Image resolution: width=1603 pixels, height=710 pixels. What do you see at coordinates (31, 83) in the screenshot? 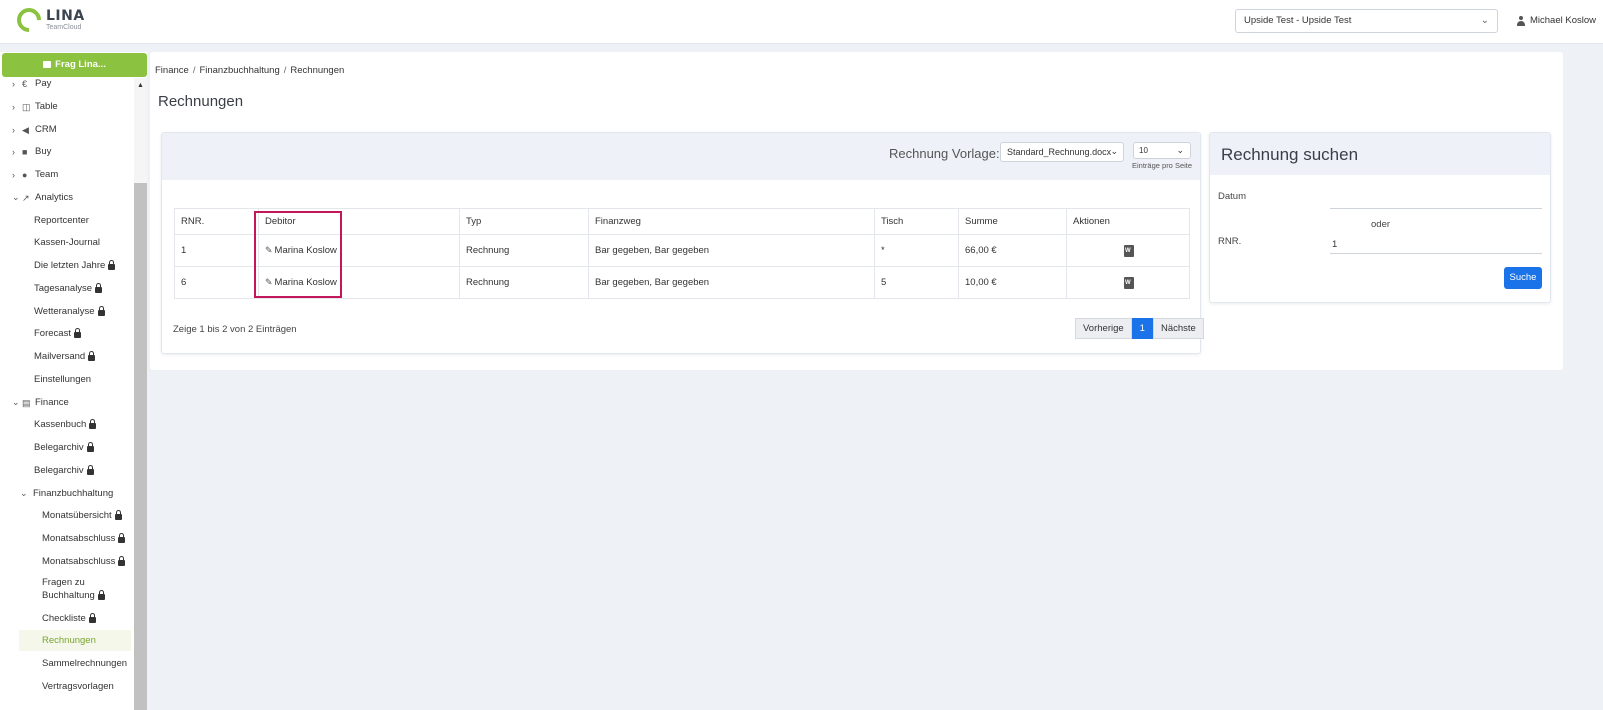
I see `sidebar-item-pay: › € Pay` at bounding box center [31, 83].